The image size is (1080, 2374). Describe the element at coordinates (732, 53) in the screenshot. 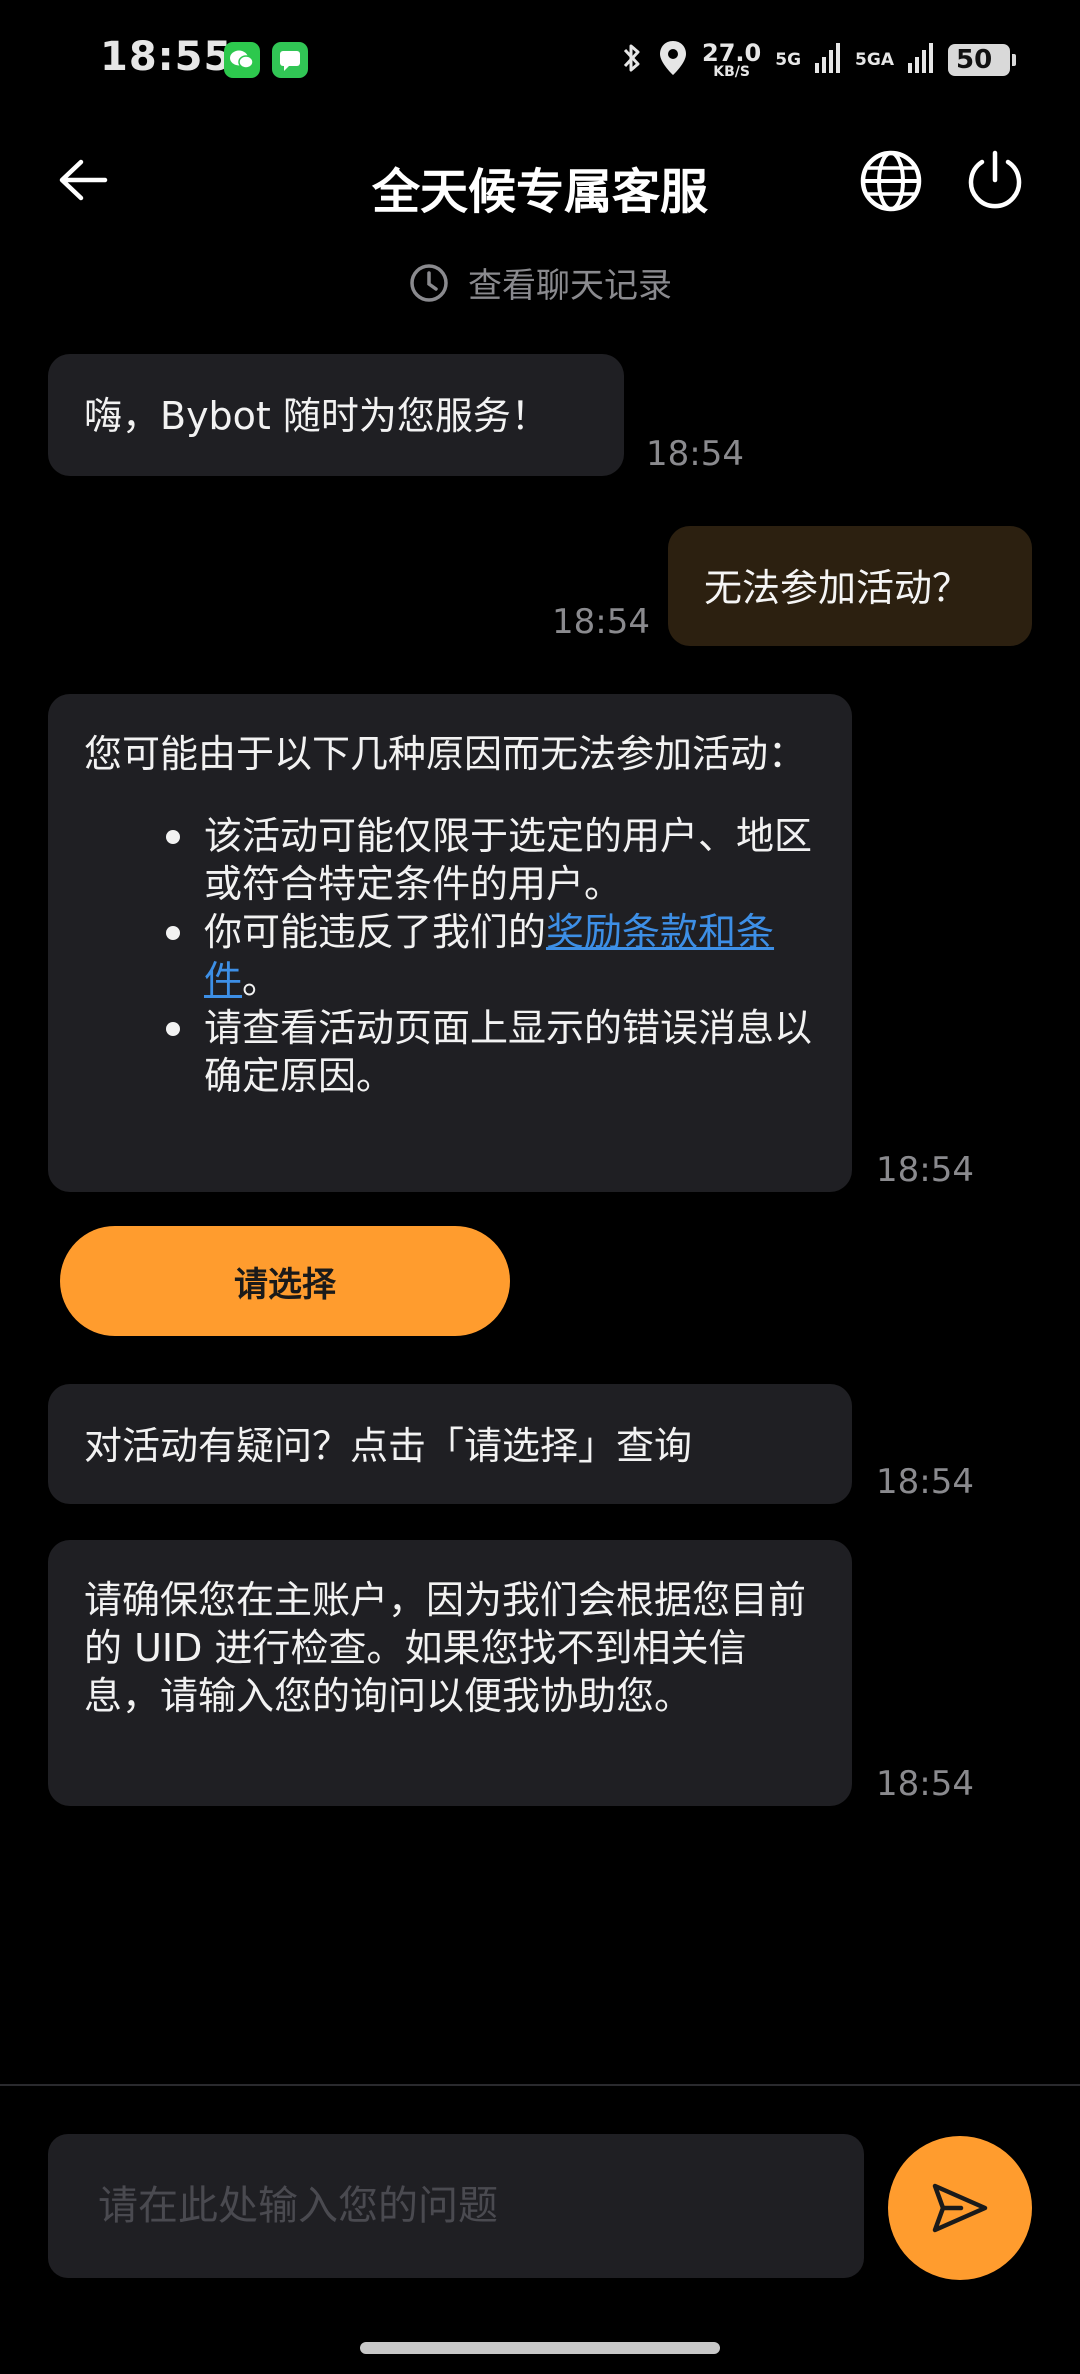

I see `speed-value: 27.0` at that location.